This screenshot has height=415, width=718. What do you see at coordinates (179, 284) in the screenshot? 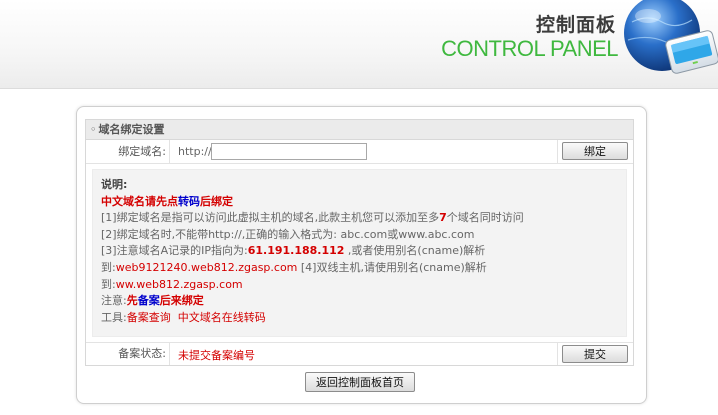
I see `dual-line-host: ww.web812.zgasp.com` at bounding box center [179, 284].